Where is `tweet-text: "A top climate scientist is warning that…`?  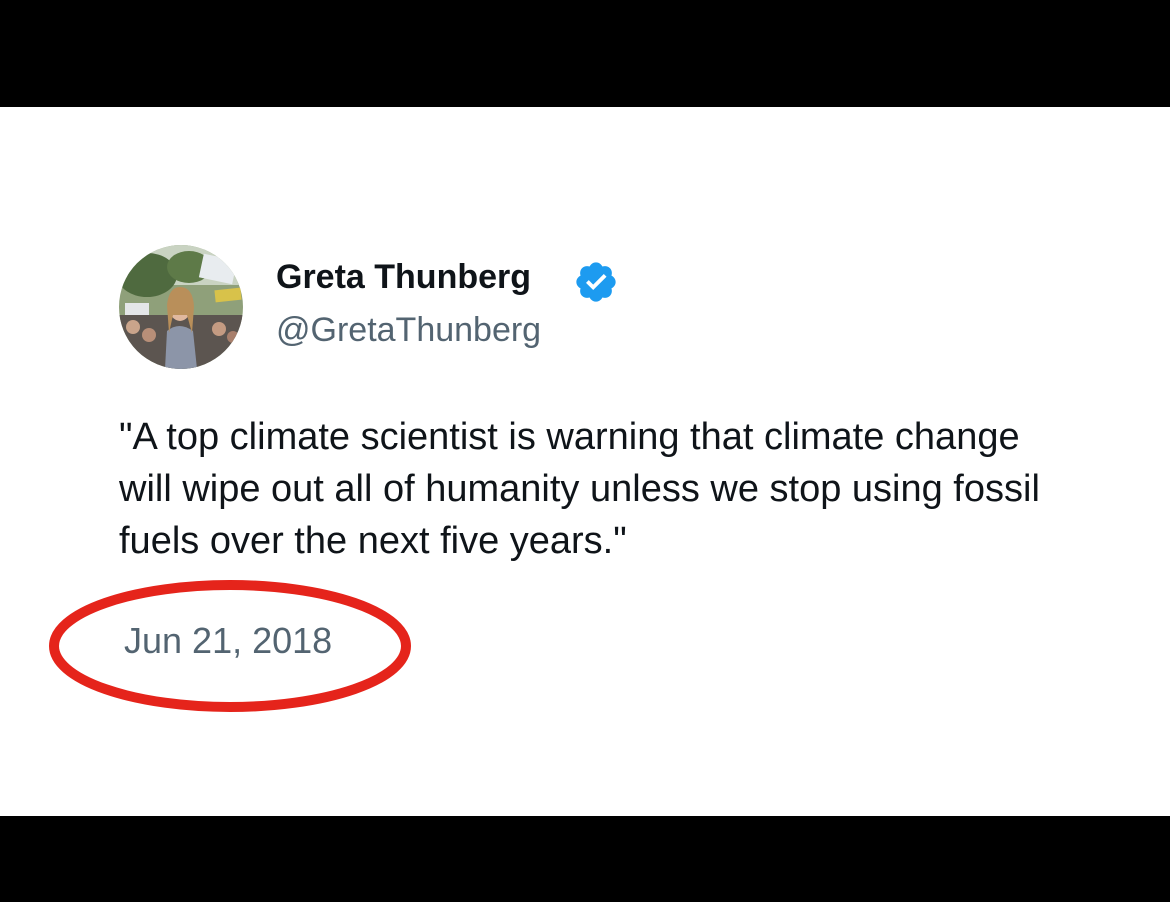
tweet-text: "A top climate scientist is warning that… is located at coordinates (579, 489).